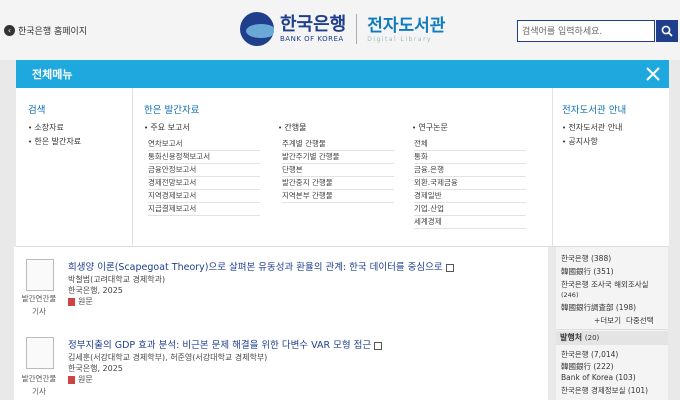 The height and width of the screenshot is (400, 680). What do you see at coordinates (470, 170) in the screenshot?
I see `menu-subitem: 금융.은행` at bounding box center [470, 170].